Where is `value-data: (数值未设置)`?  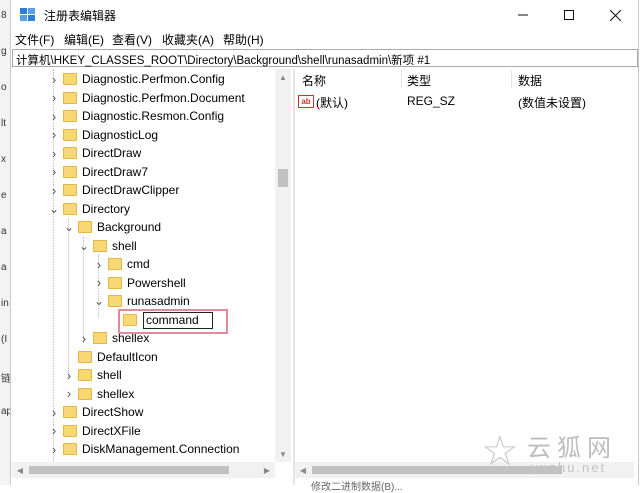
value-data: (数值未设置) is located at coordinates (552, 103).